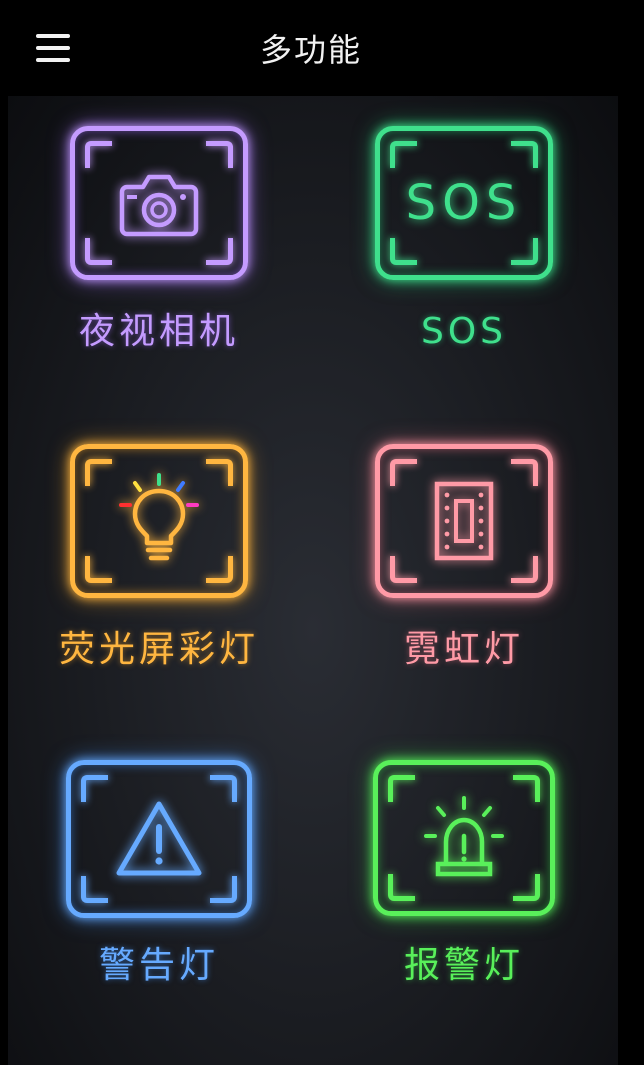 This screenshot has width=644, height=1065. I want to click on feature-label: 夜视相机, so click(158, 331).